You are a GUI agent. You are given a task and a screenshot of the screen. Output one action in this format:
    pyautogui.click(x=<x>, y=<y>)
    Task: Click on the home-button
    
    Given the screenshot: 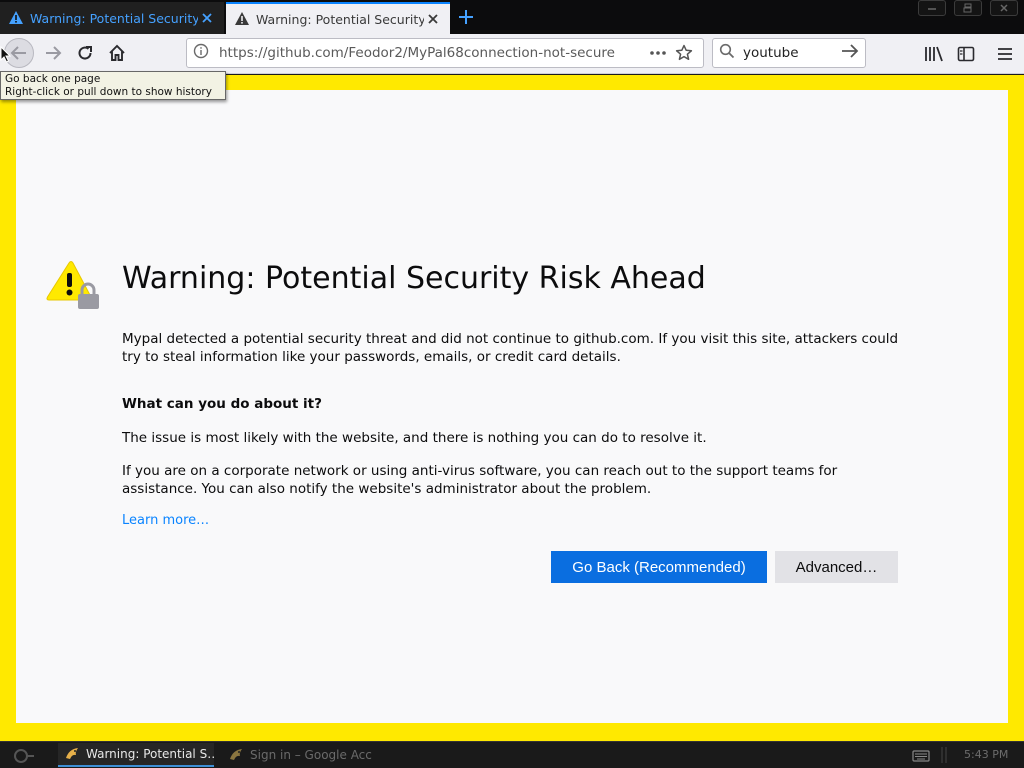 What is the action you would take?
    pyautogui.click(x=117, y=53)
    